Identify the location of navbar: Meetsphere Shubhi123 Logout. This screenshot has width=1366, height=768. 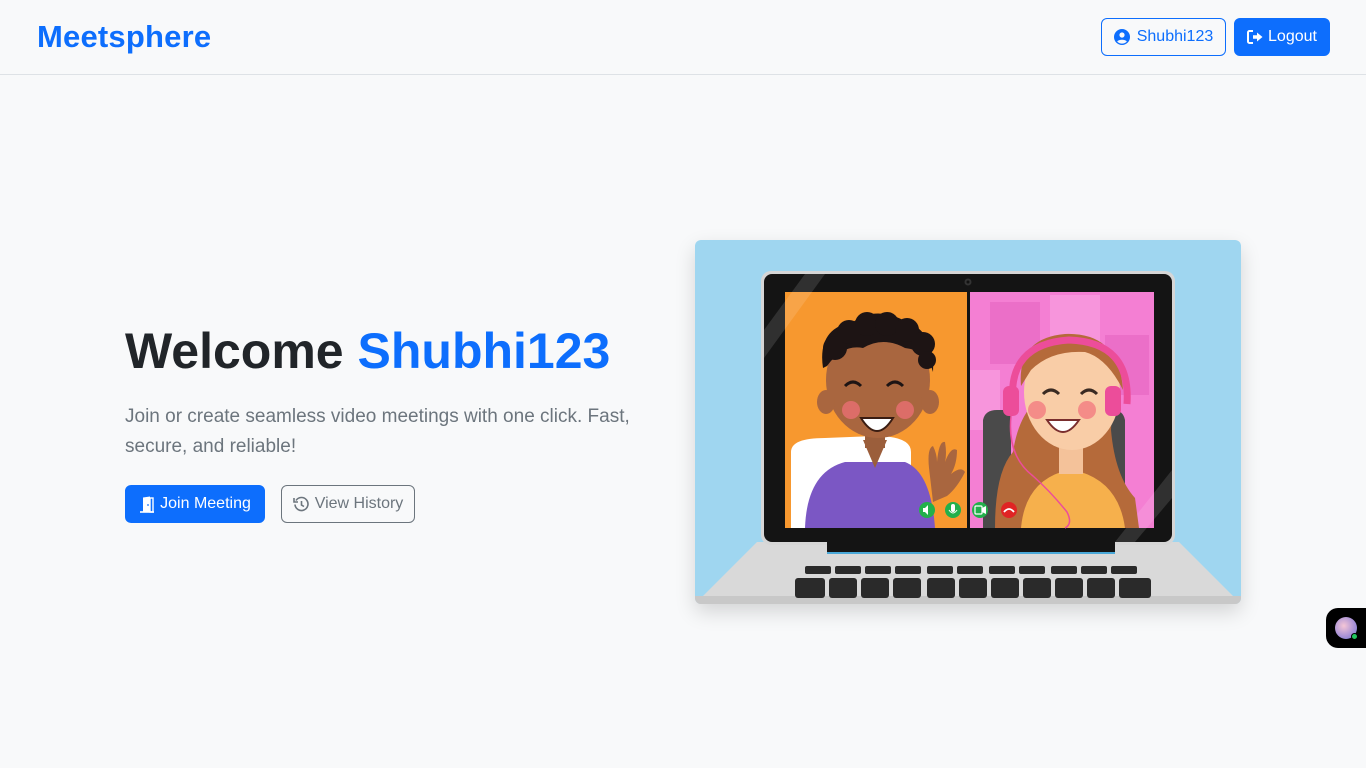
(683, 37).